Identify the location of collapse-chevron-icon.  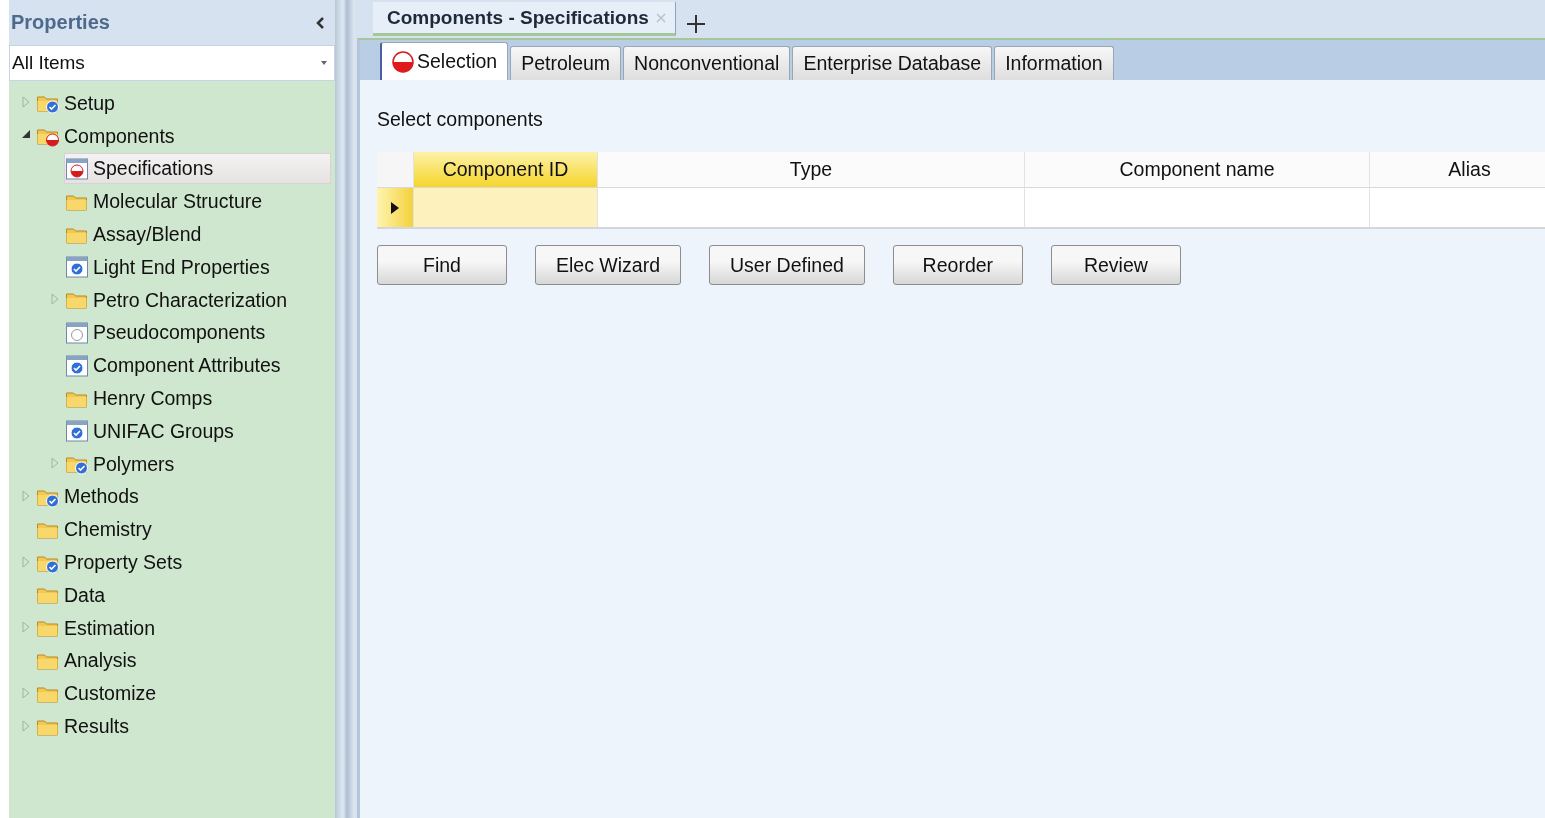
(320, 22).